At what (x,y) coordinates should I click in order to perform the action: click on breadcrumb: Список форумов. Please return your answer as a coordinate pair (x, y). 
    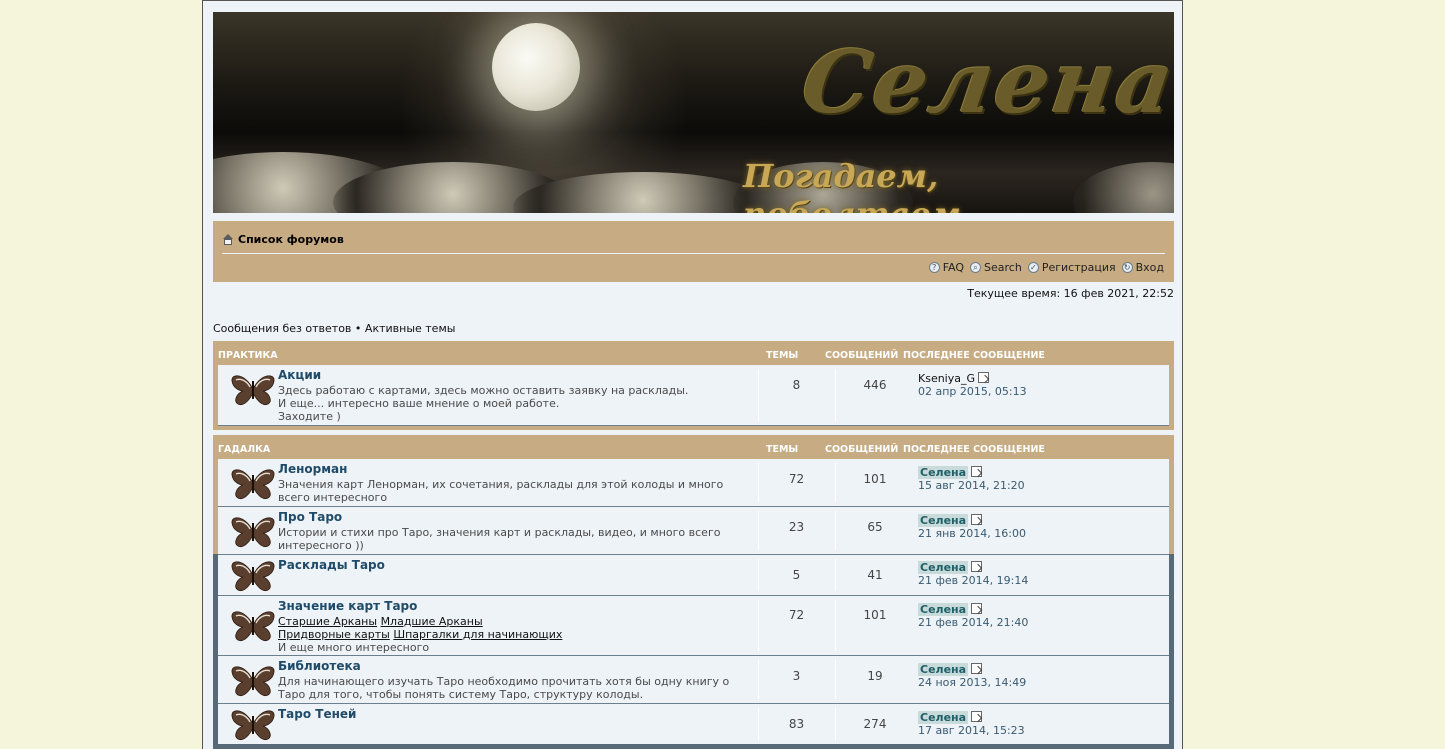
    Looking at the image, I should click on (283, 239).